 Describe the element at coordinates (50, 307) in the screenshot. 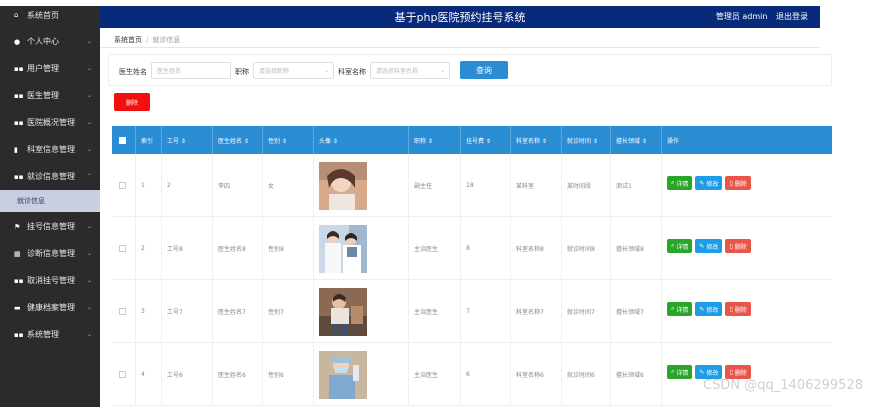

I see `sidebar-item-health: ▬ 健康档案管理 ⌄` at that location.